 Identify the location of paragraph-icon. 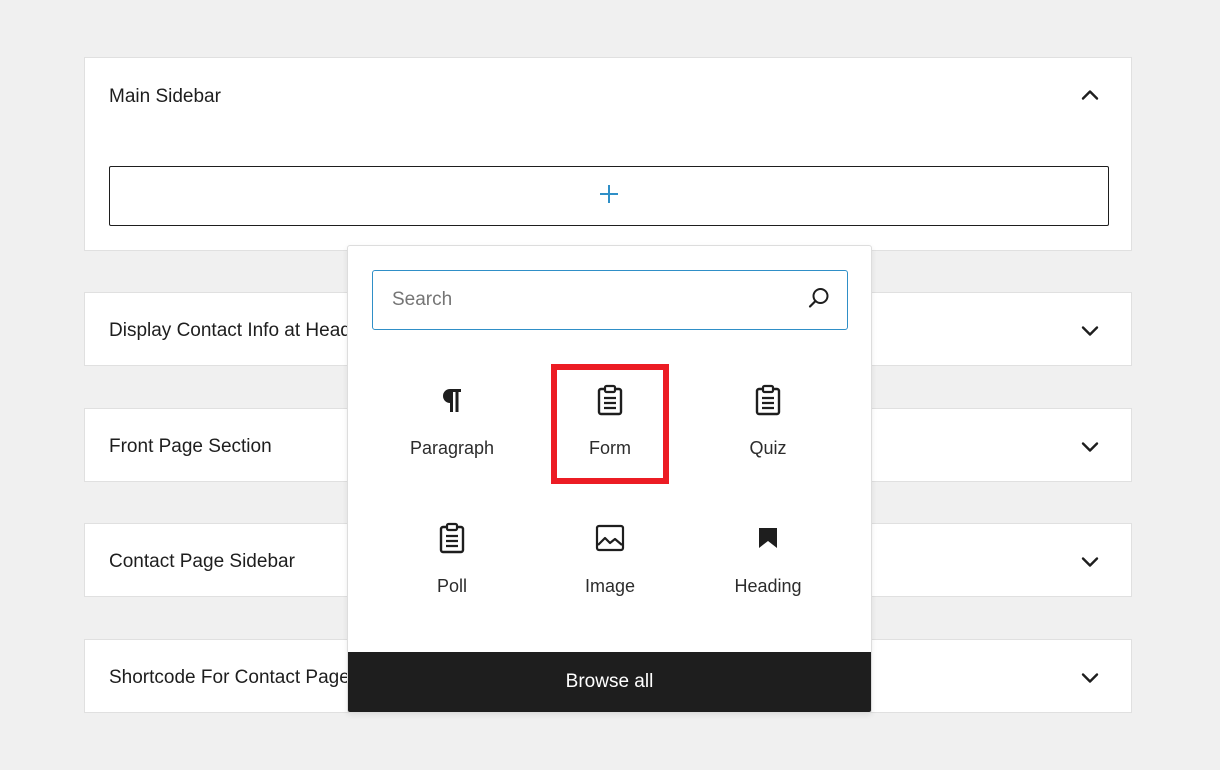
(452, 400).